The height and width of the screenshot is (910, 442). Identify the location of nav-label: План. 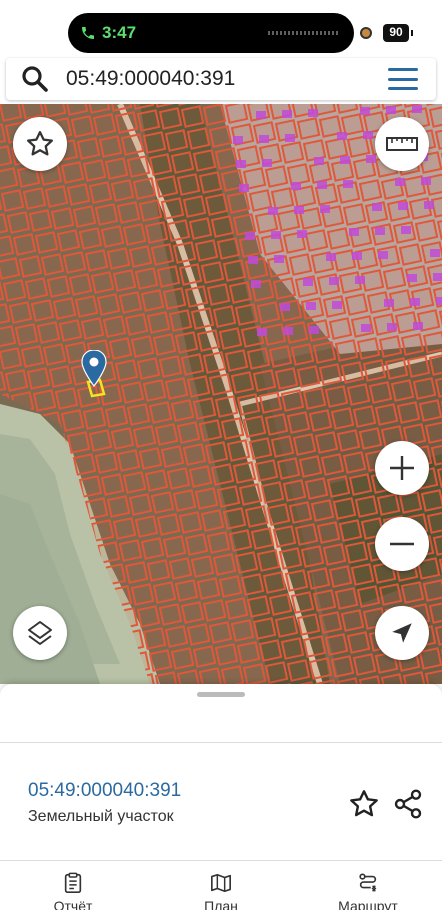
(221, 904).